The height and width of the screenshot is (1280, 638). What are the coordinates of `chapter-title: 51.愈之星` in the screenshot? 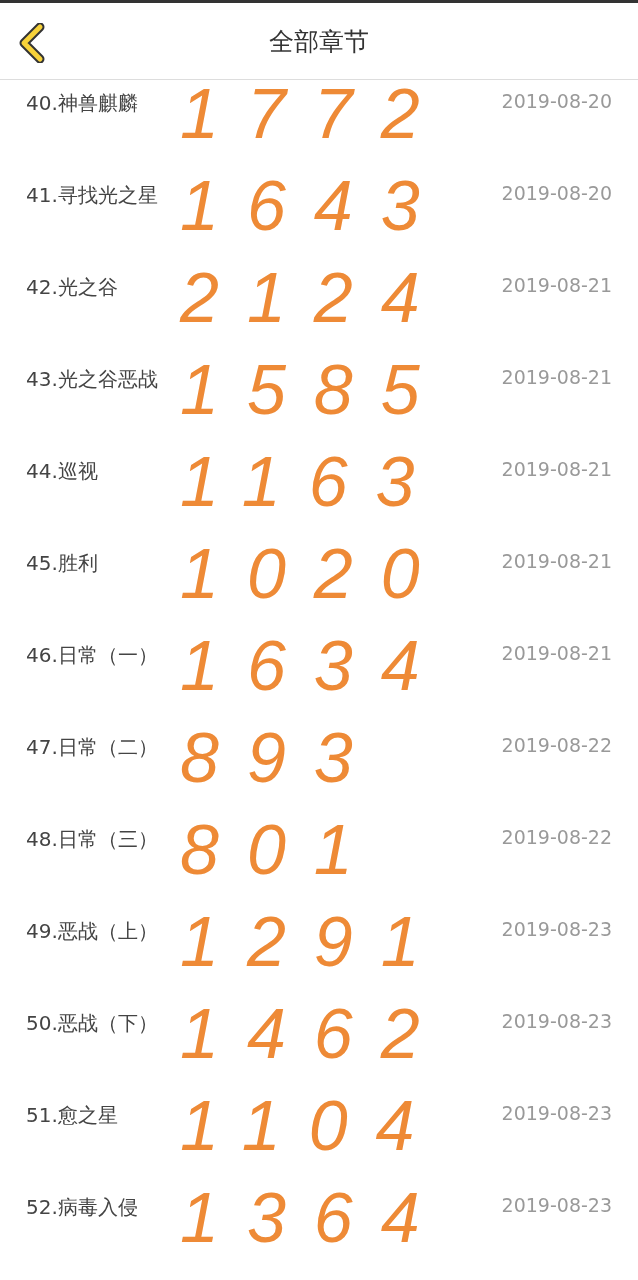 It's located at (72, 1115).